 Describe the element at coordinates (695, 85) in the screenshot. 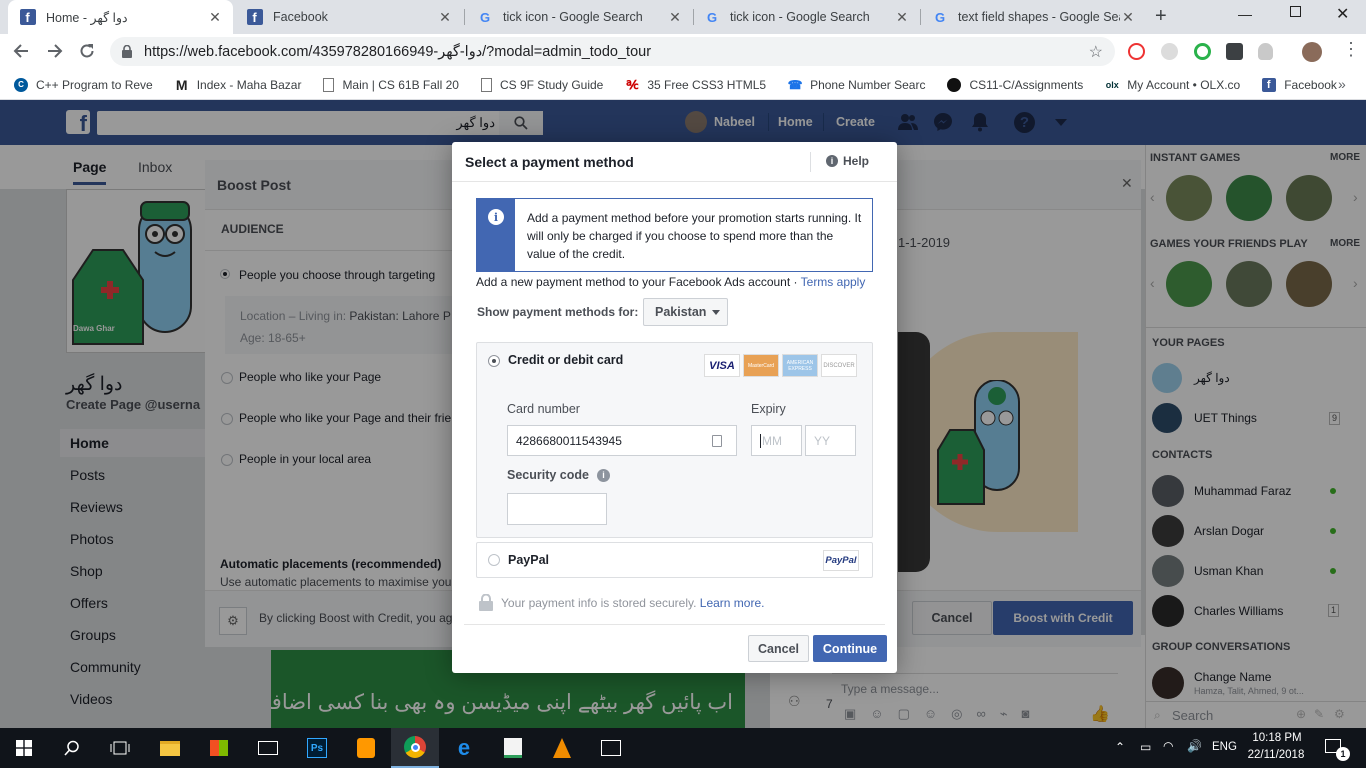

I see `bookmark-item: ℀ 35 Free CSS3 HTML5` at that location.